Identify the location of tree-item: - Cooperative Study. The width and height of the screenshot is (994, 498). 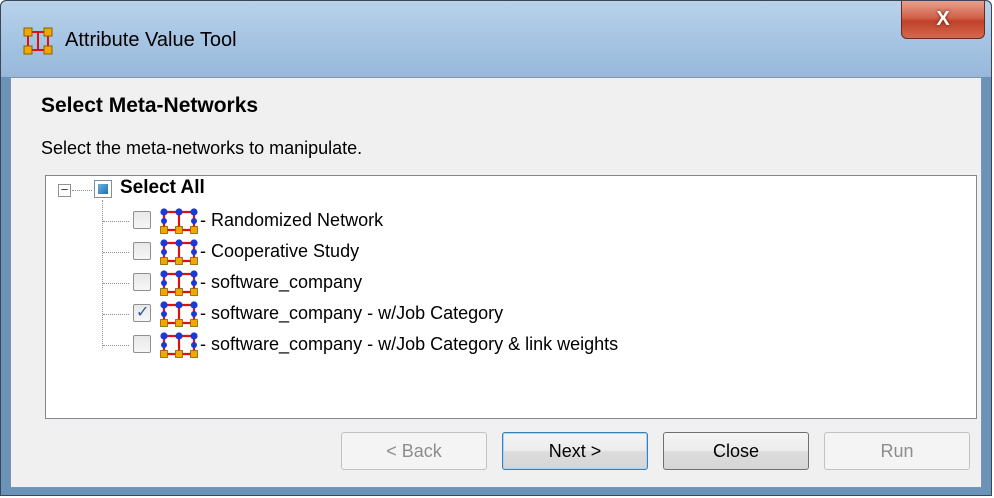
(396, 252).